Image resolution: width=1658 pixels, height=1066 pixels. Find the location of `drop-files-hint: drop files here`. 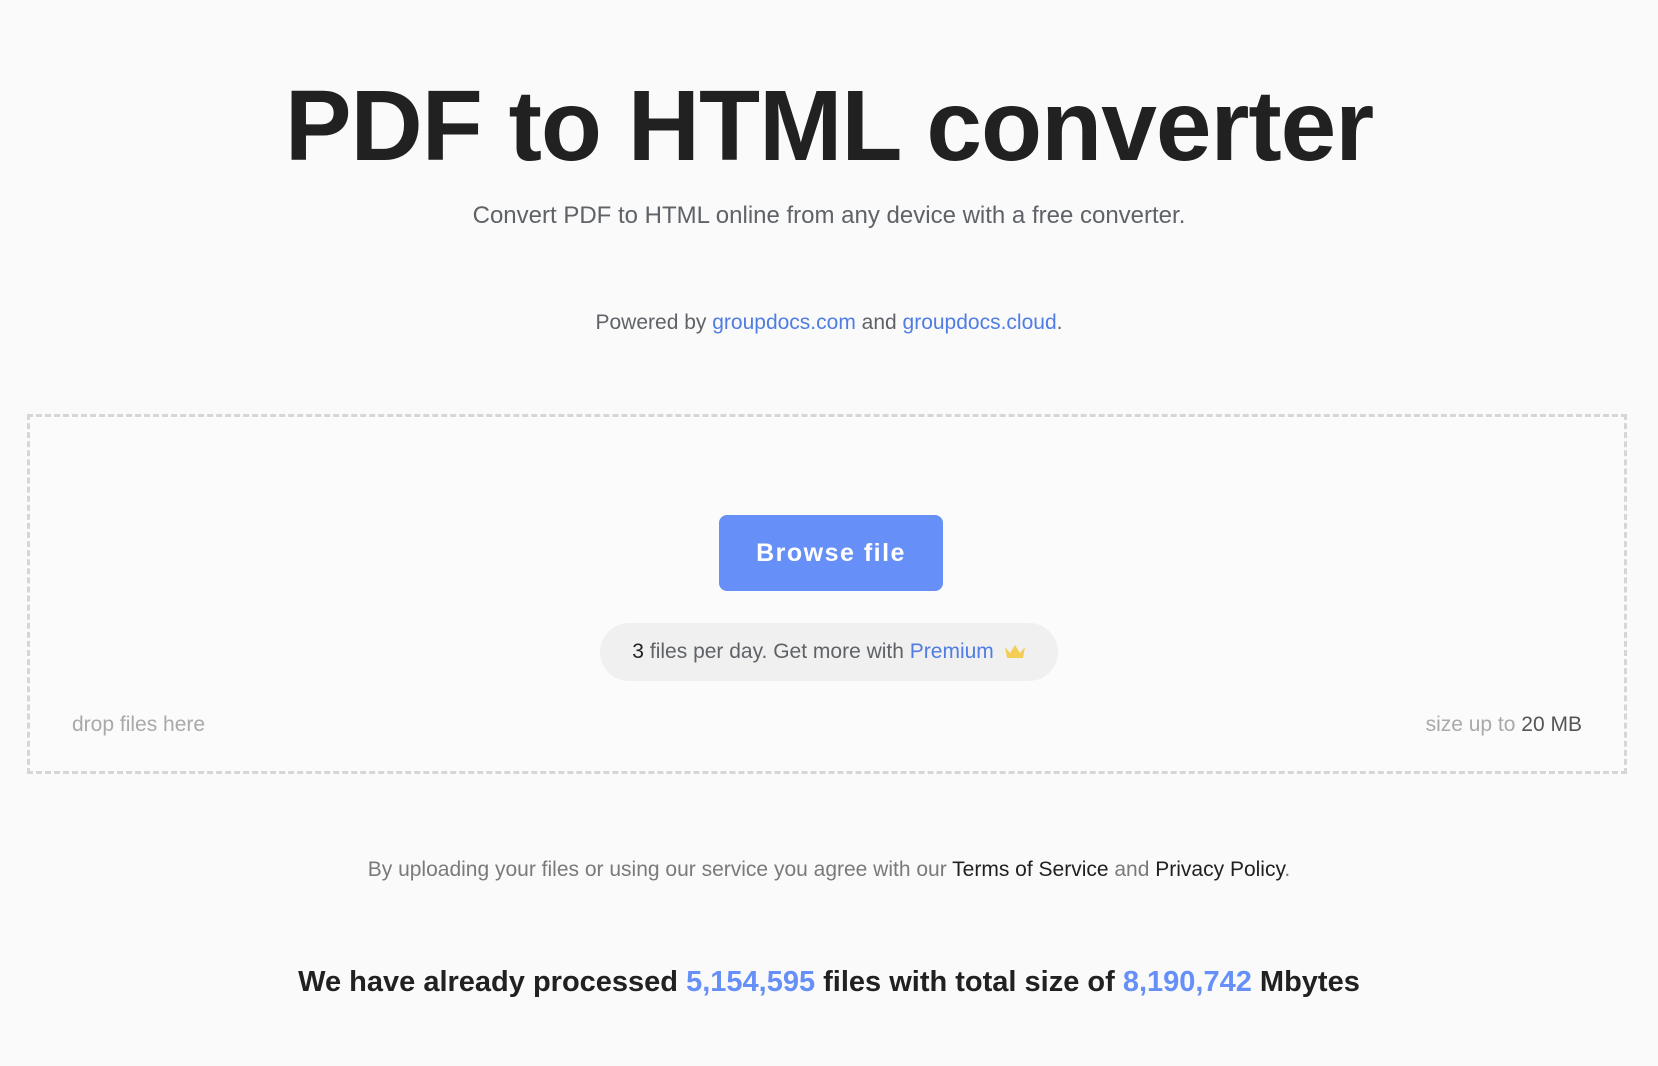

drop-files-hint: drop files here is located at coordinates (139, 724).